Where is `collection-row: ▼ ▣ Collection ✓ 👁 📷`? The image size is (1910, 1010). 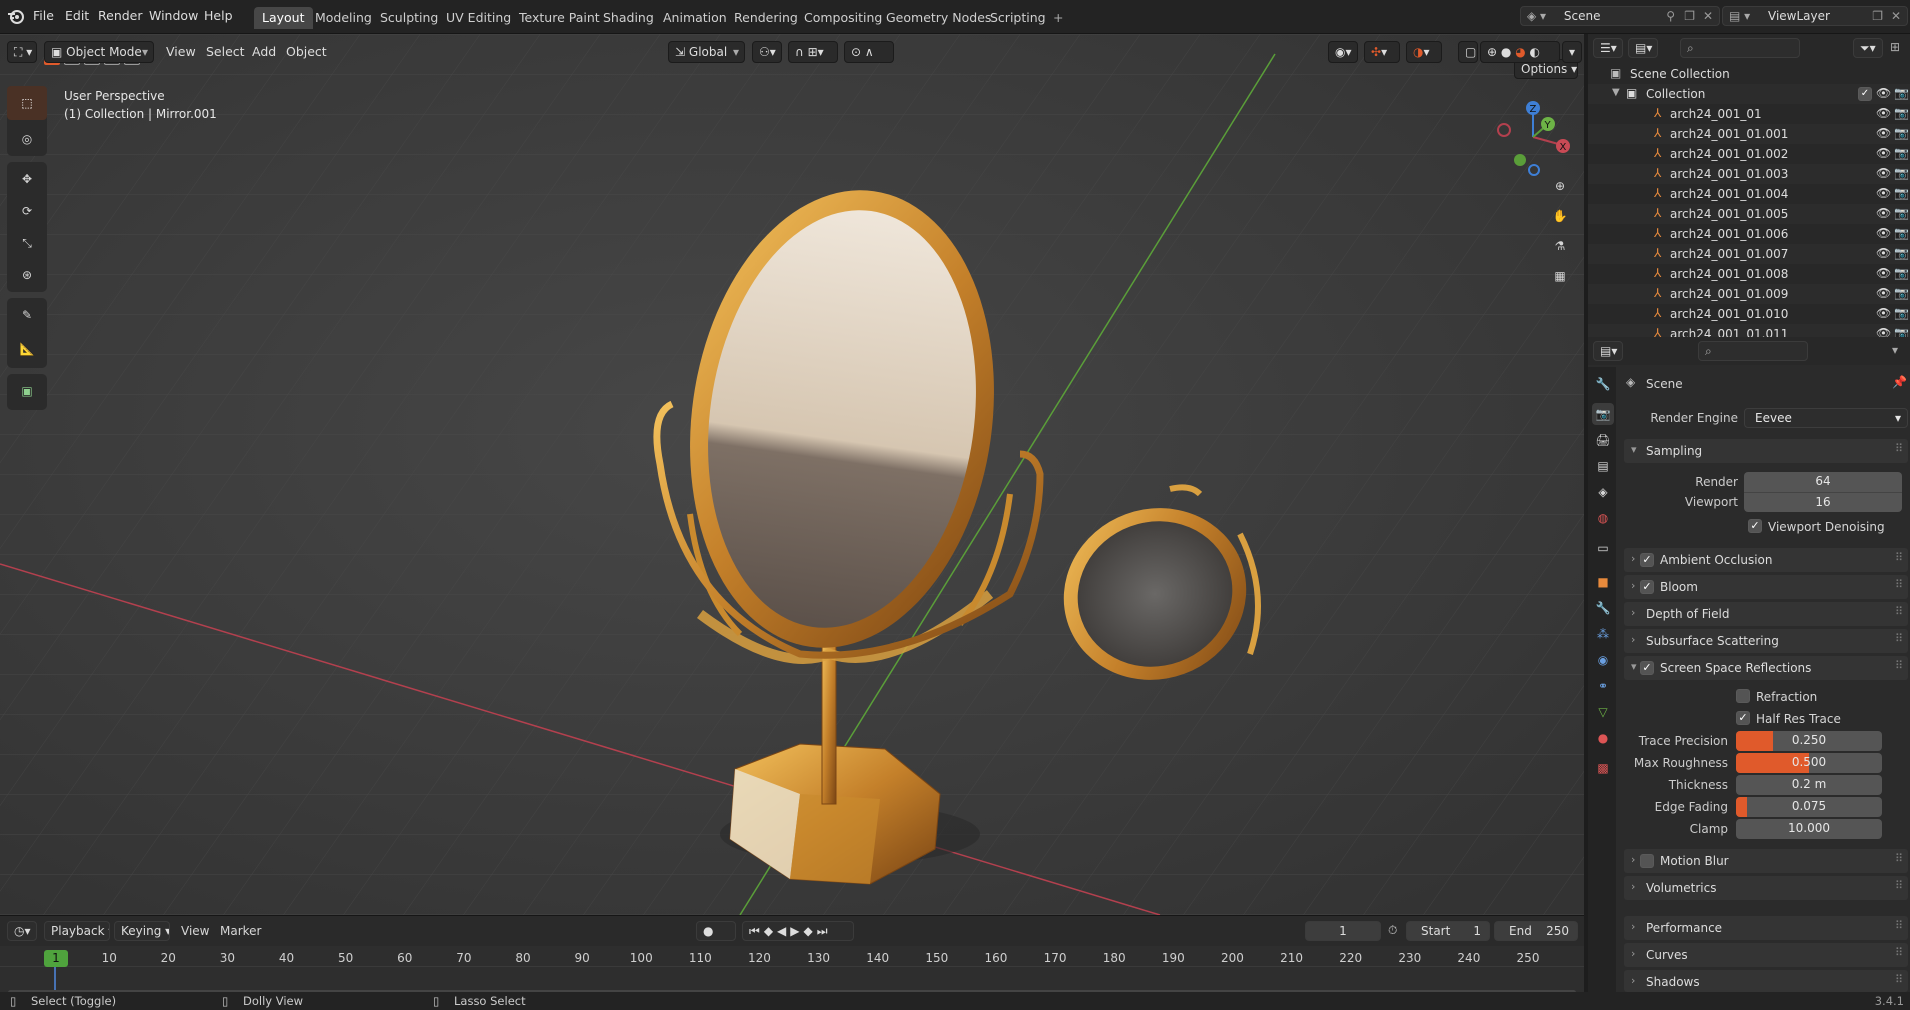
collection-row: ▼ ▣ Collection ✓ 👁 📷 is located at coordinates (1749, 94).